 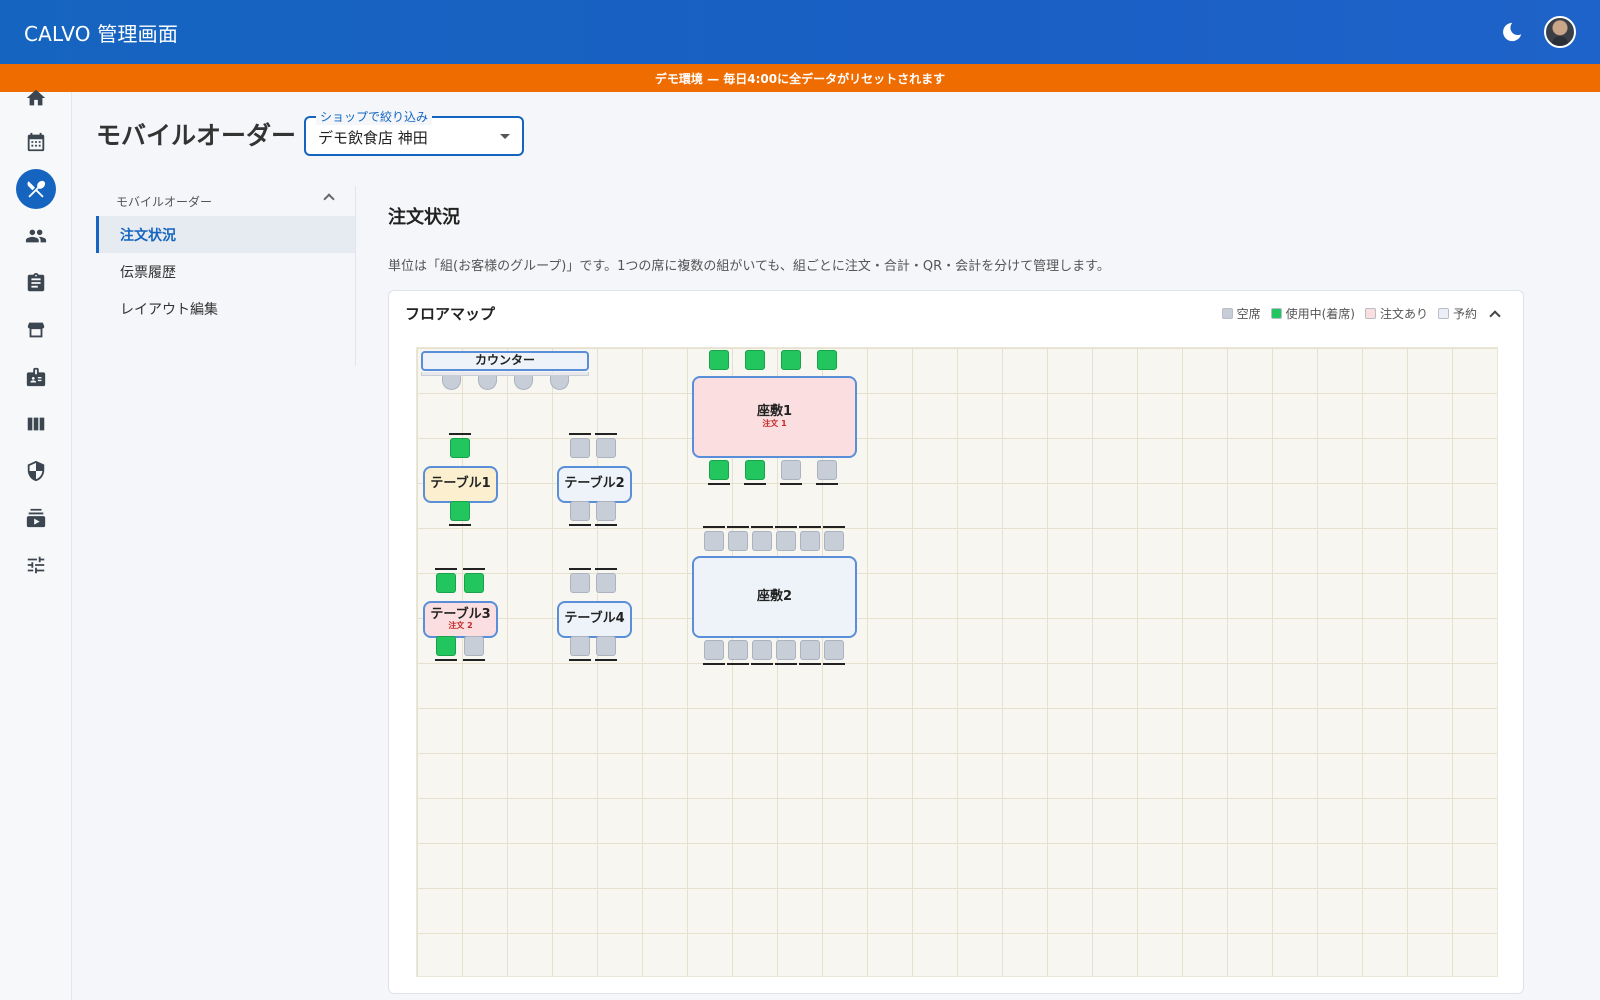 I want to click on shop-filter-value: デモ飲食店 神田, so click(x=373, y=138).